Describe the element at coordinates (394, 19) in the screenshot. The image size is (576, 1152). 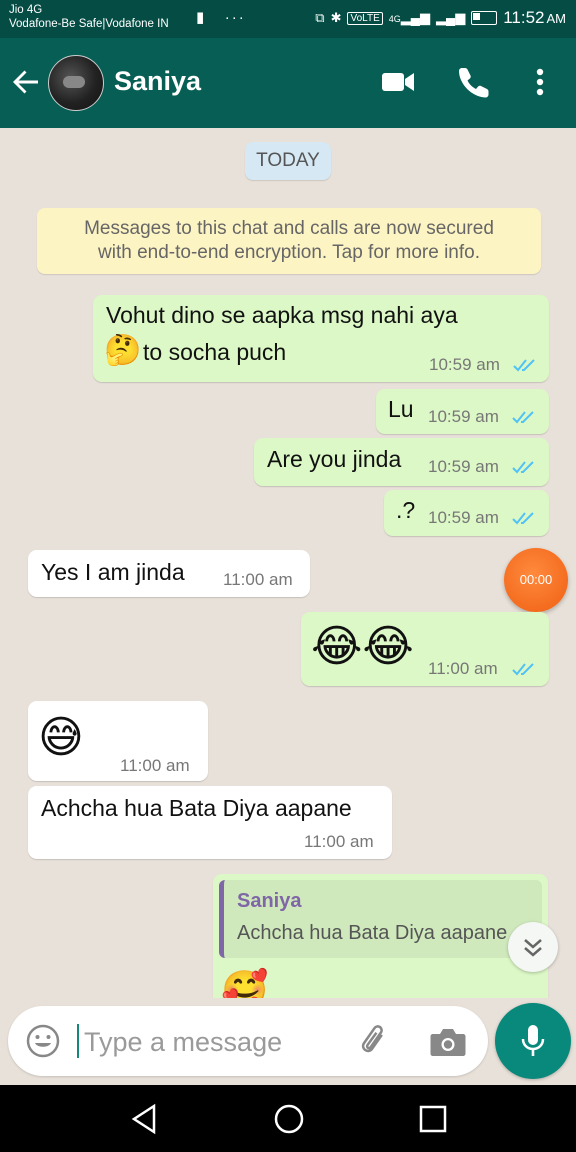
I see `network-4g-label: 4G` at that location.